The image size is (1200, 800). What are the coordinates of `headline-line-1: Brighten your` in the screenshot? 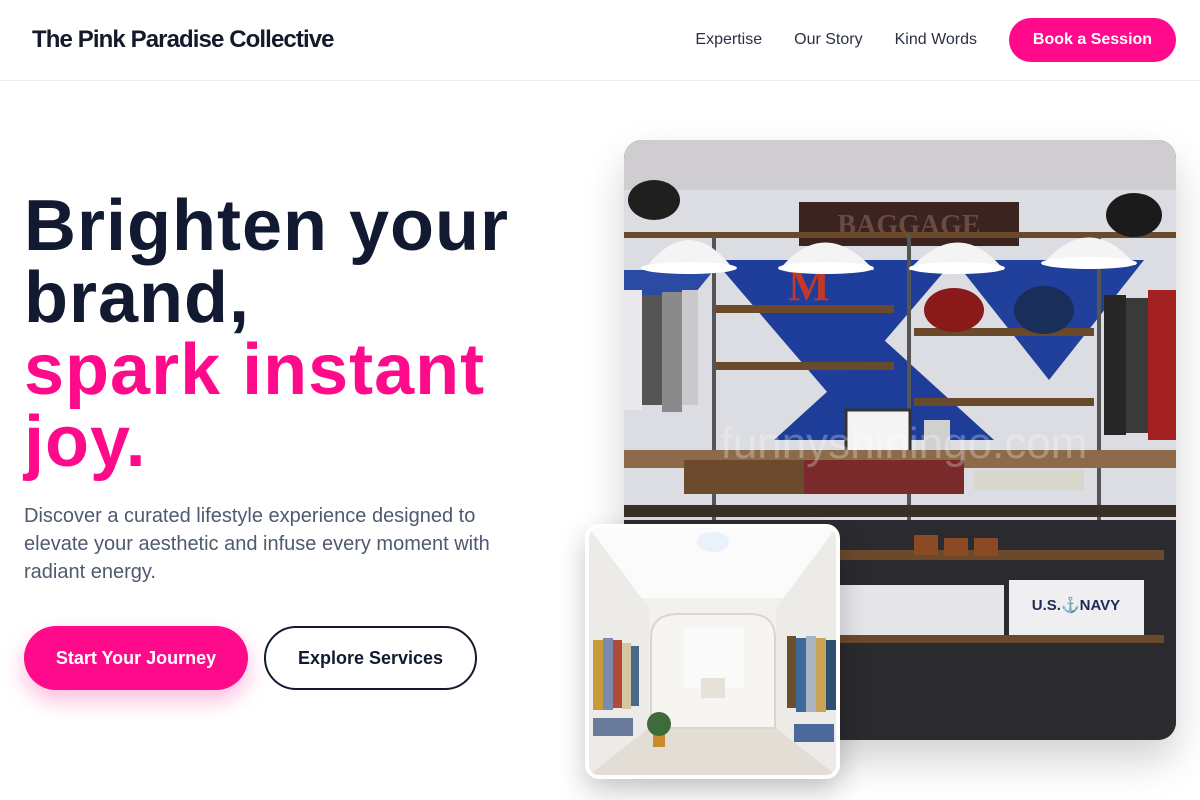 It's located at (267, 226).